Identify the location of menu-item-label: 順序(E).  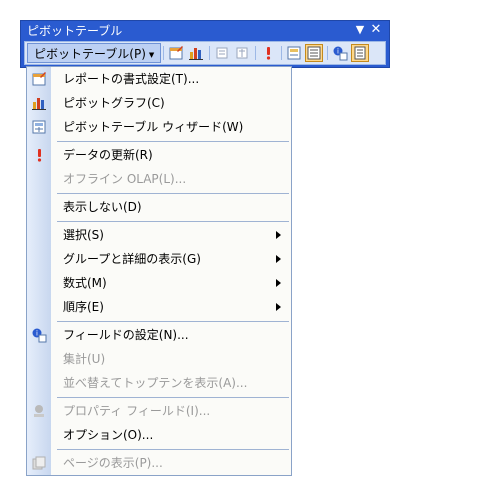
(83, 307).